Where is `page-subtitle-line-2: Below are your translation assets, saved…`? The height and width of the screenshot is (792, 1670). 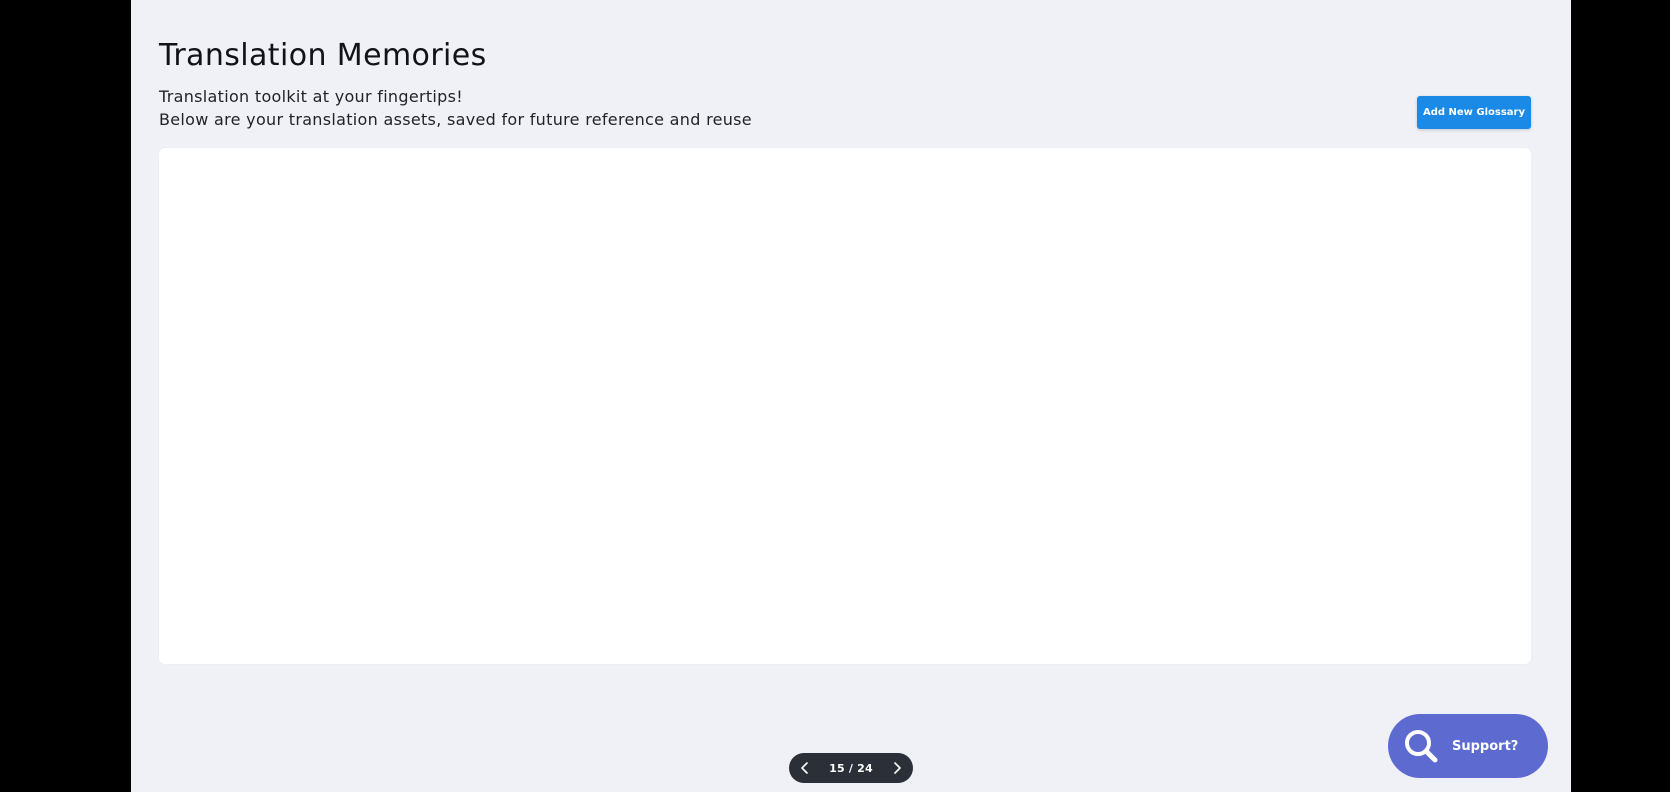 page-subtitle-line-2: Below are your translation assets, saved… is located at coordinates (455, 119).